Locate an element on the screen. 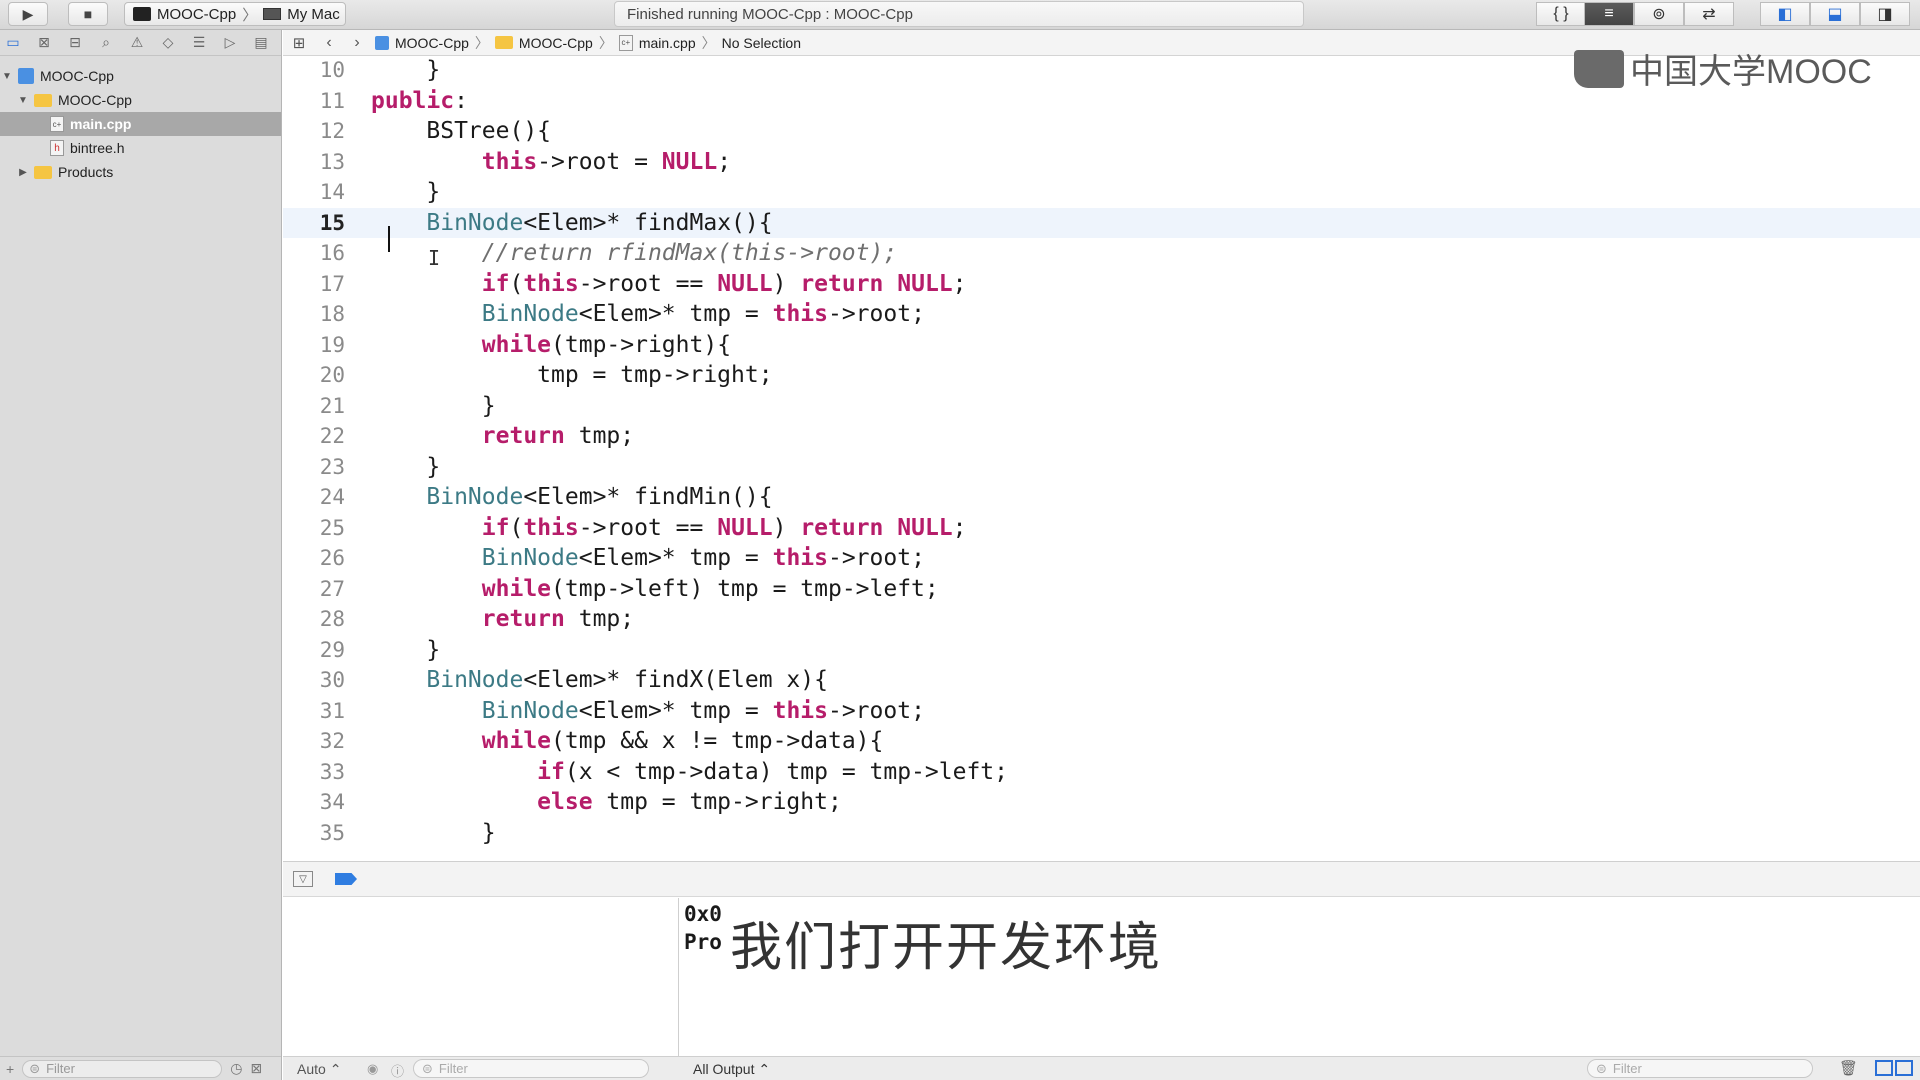 The image size is (1920, 1080). output-selector: All Output ⌃ is located at coordinates (731, 1069).